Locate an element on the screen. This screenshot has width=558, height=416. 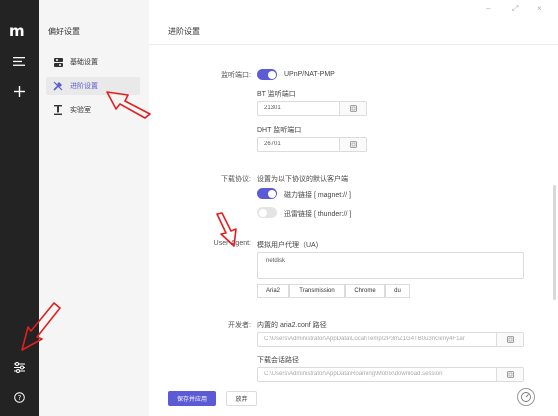
sidebar-item-label: 进阶设置 is located at coordinates (84, 86).